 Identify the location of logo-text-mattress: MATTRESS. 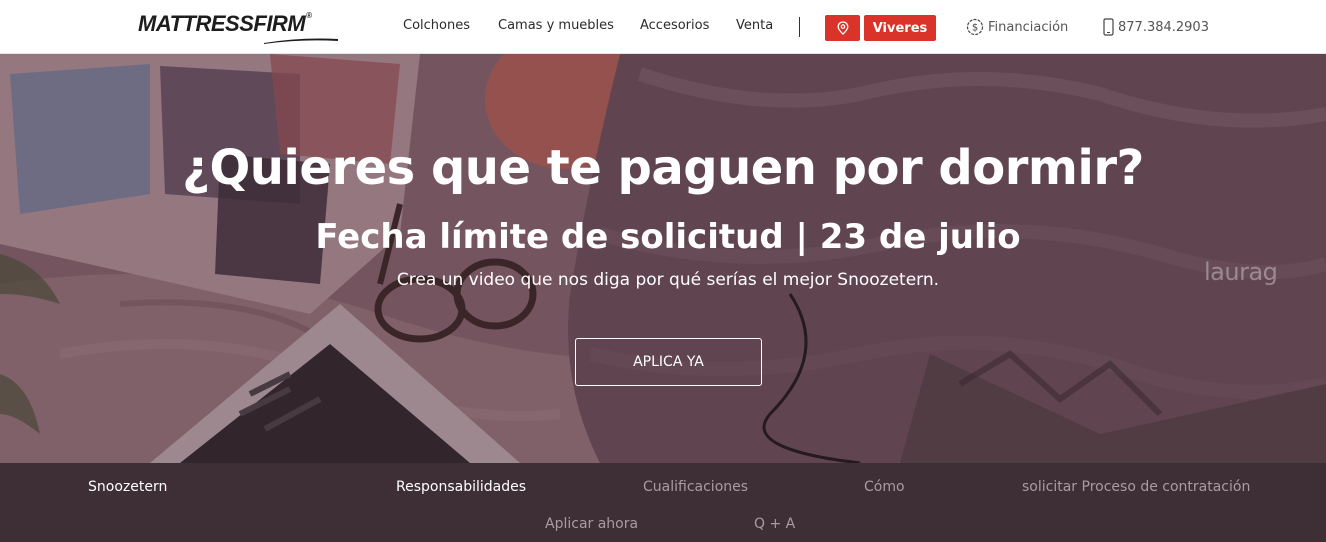
(196, 23).